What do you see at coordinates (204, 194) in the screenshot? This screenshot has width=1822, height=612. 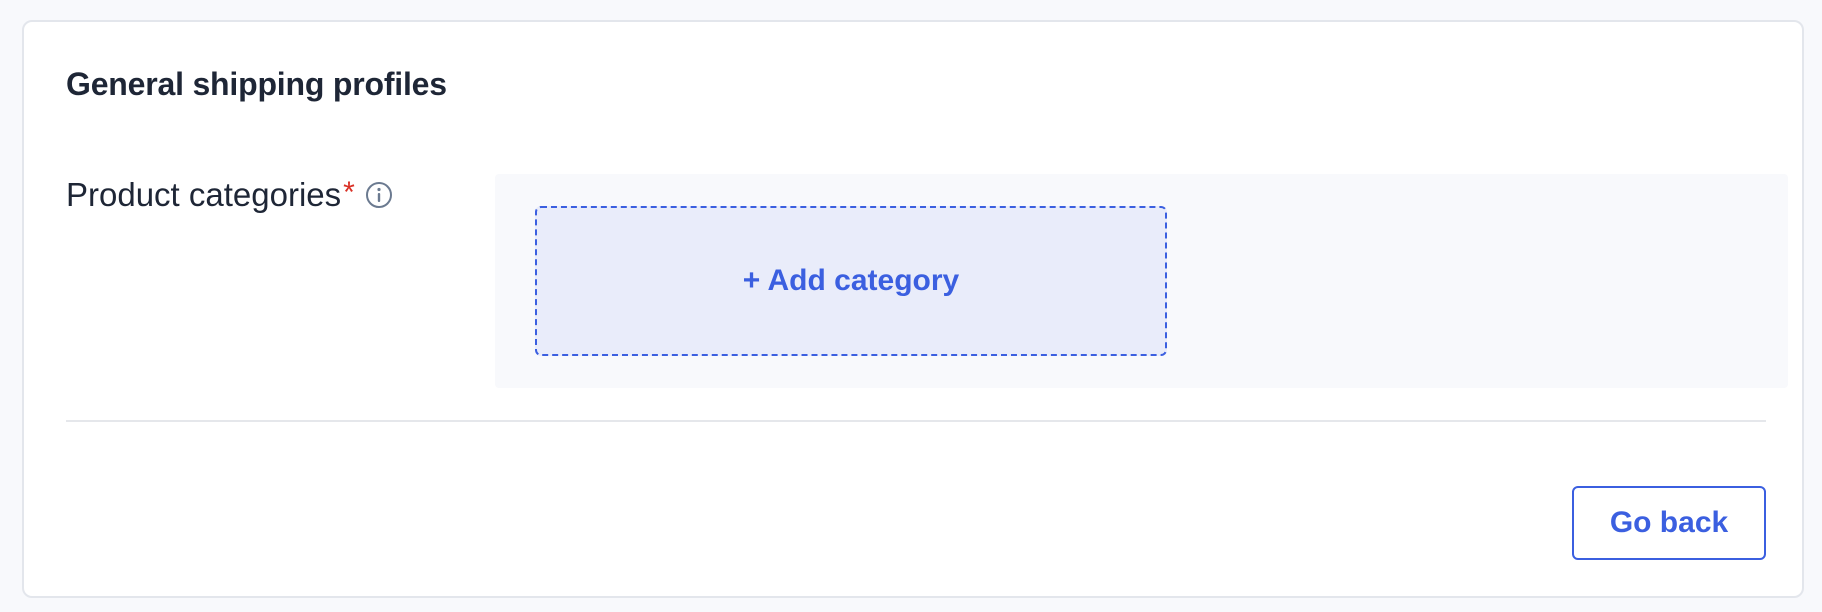 I see `field-label-text: Product categories` at bounding box center [204, 194].